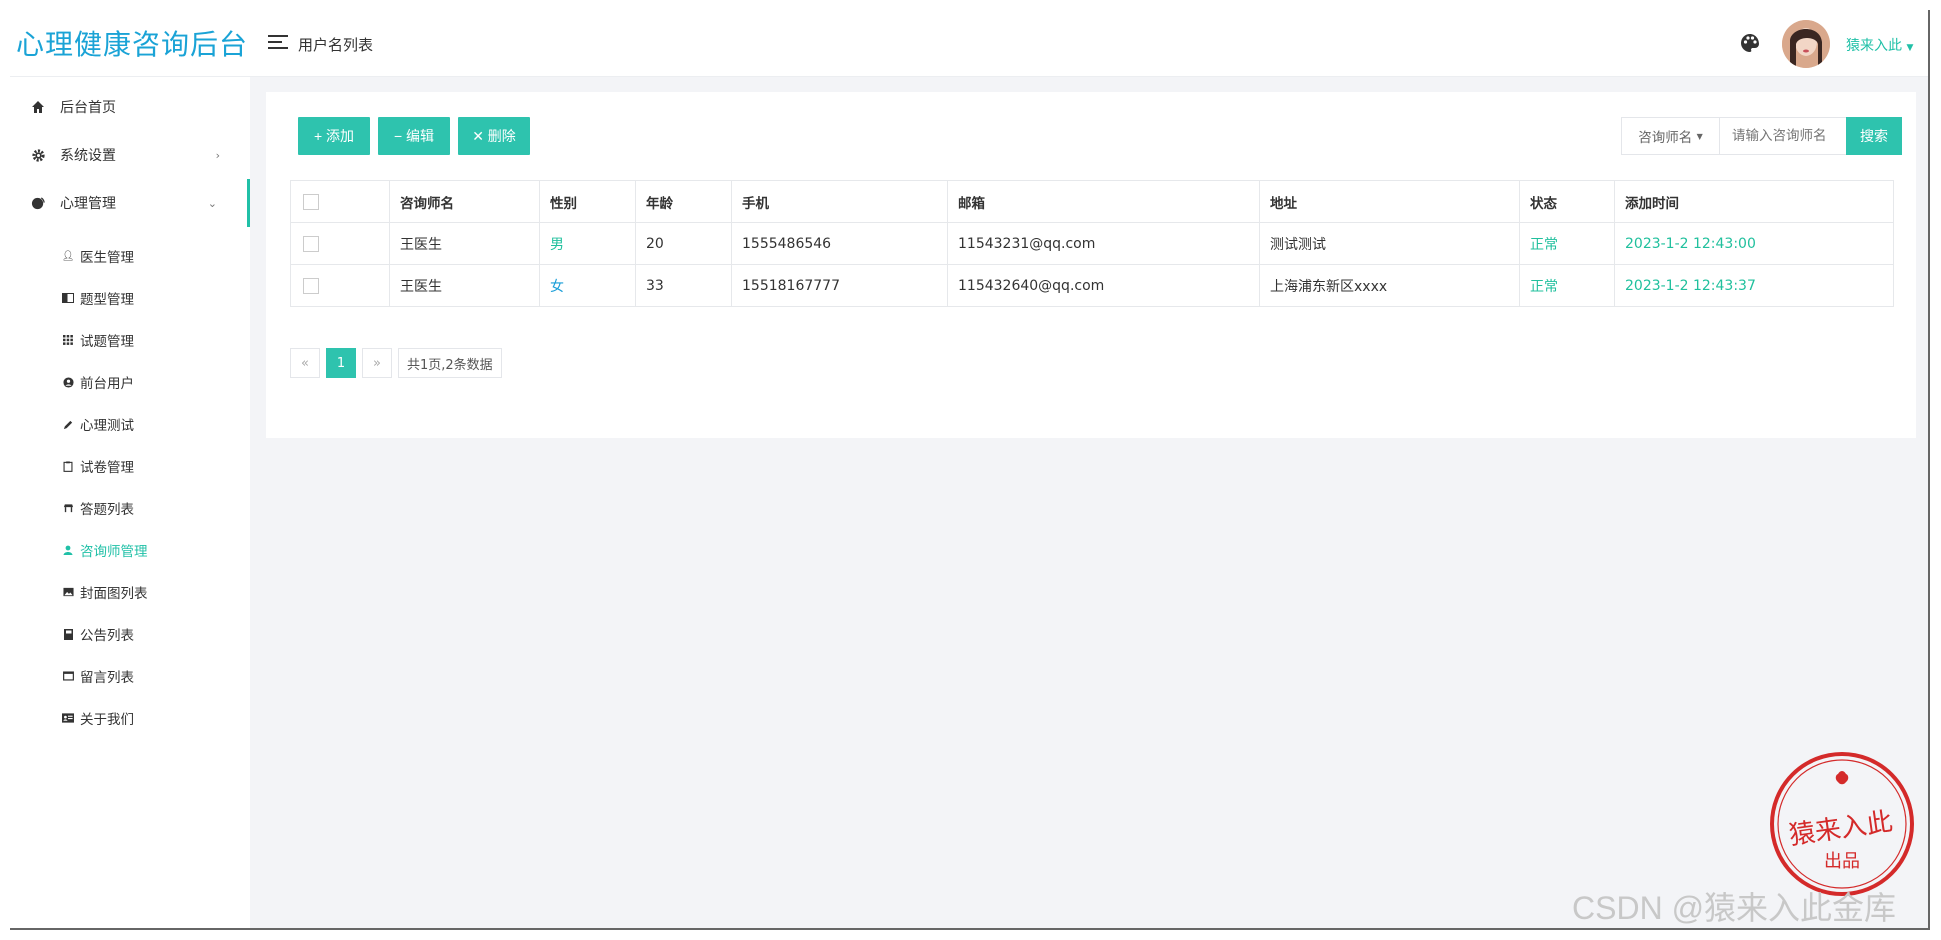 The image size is (1941, 940). What do you see at coordinates (464, 201) in the screenshot?
I see `column-header: 咨询师名` at bounding box center [464, 201].